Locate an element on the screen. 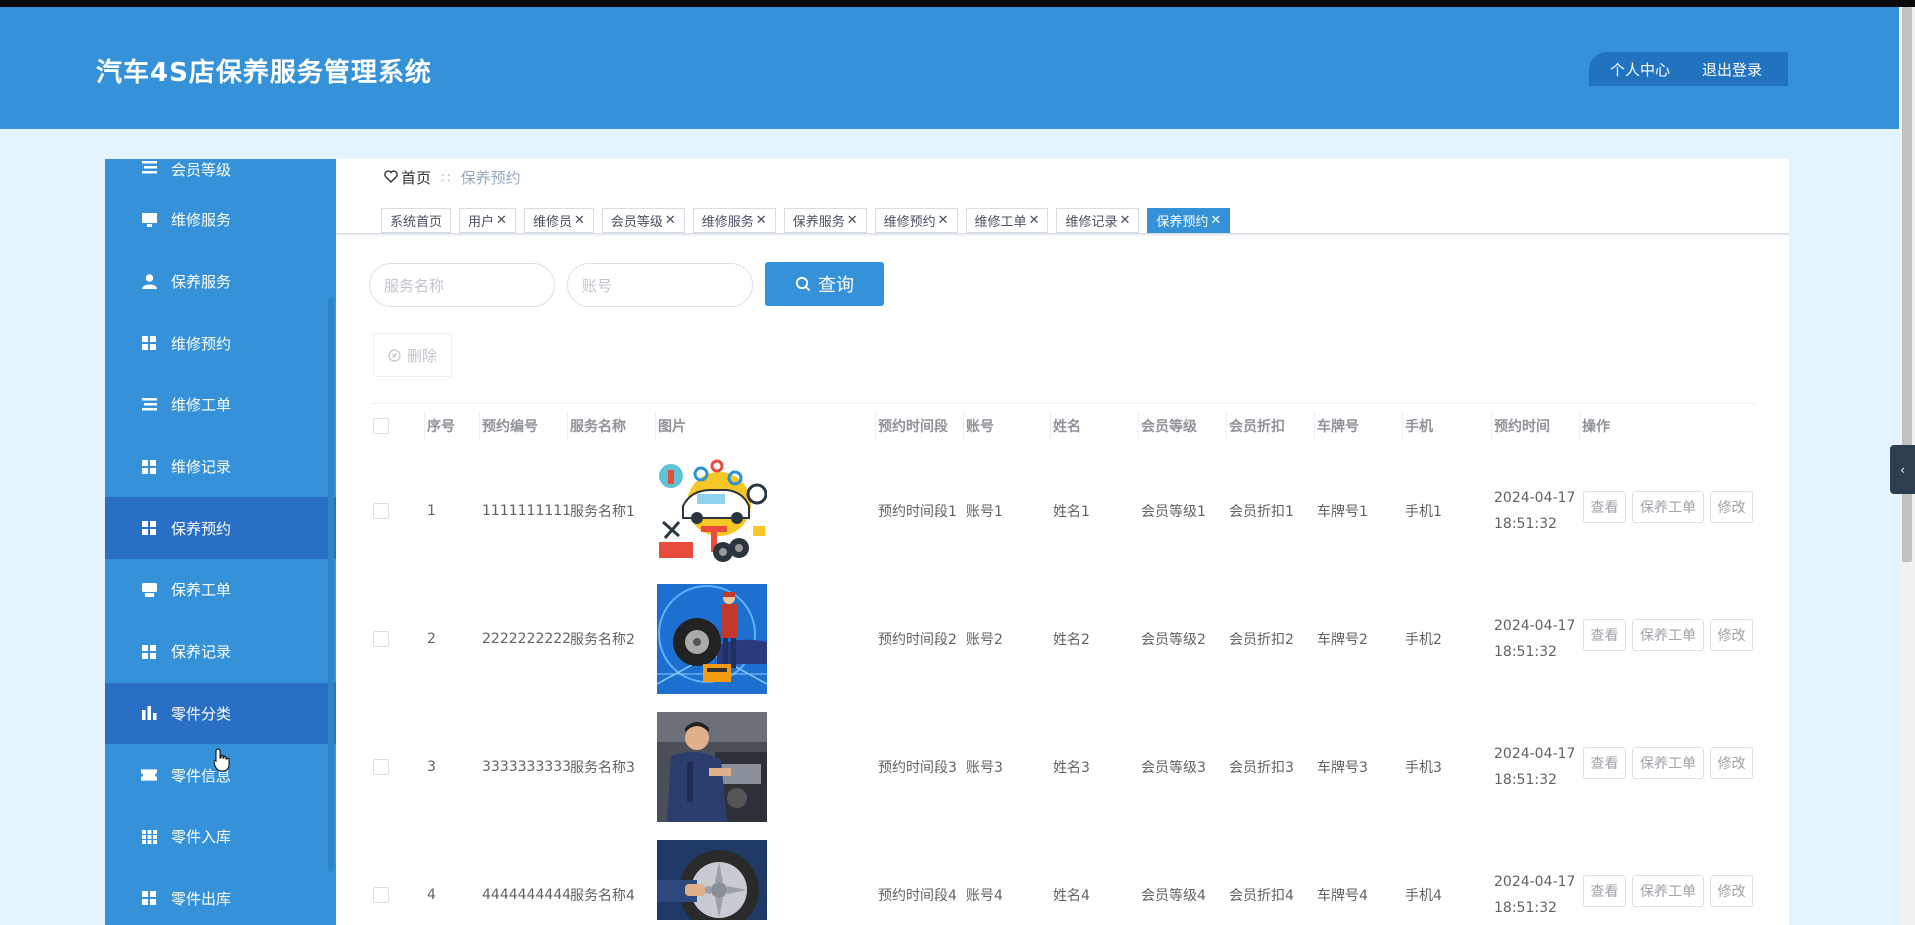 The width and height of the screenshot is (1915, 925). tab-label: 维修预约 is located at coordinates (909, 222).